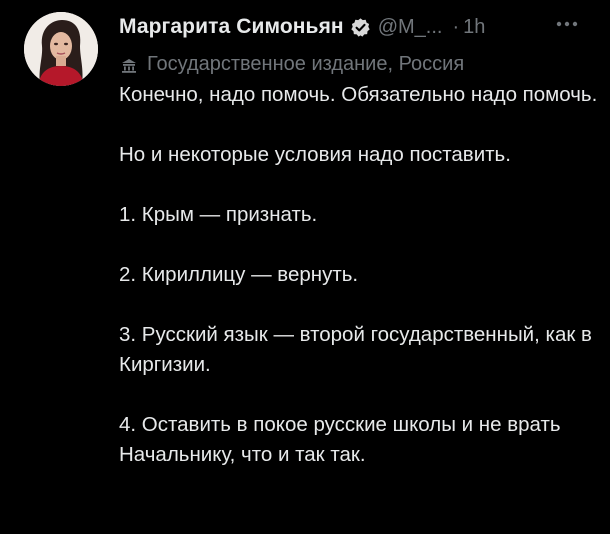 This screenshot has width=610, height=534. Describe the element at coordinates (474, 27) in the screenshot. I see `timestamp: 1h` at that location.